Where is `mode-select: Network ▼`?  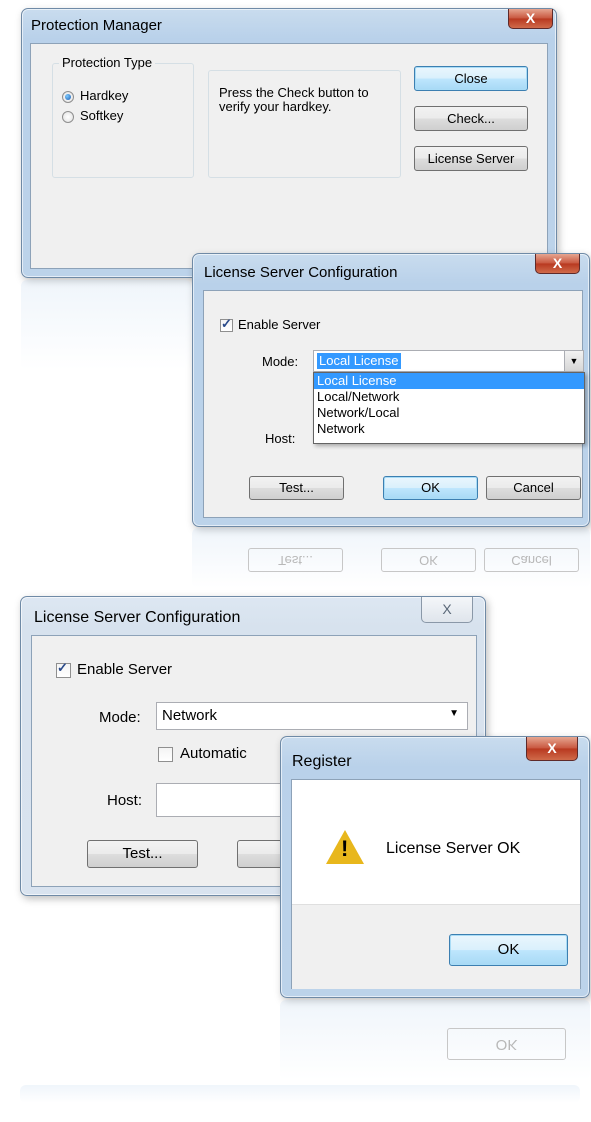
mode-select: Network ▼ is located at coordinates (312, 716).